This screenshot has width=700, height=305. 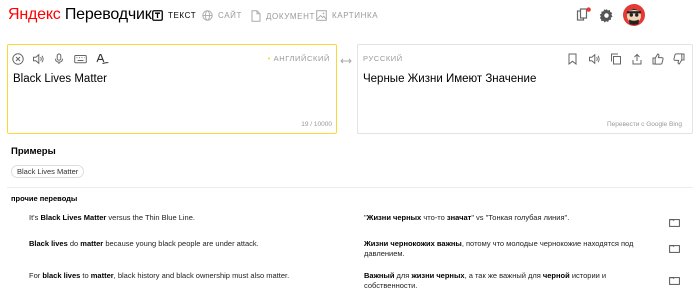 What do you see at coordinates (44, 198) in the screenshot?
I see `other-translations-heading: прочие переводы` at bounding box center [44, 198].